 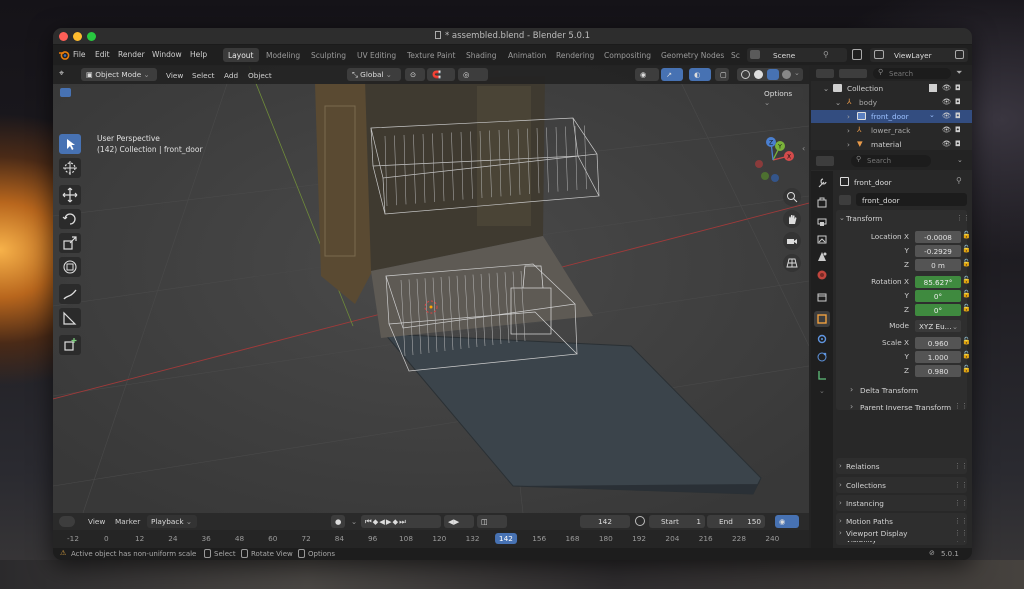 I want to click on show-overlays-icon: ◐, so click(x=700, y=74).